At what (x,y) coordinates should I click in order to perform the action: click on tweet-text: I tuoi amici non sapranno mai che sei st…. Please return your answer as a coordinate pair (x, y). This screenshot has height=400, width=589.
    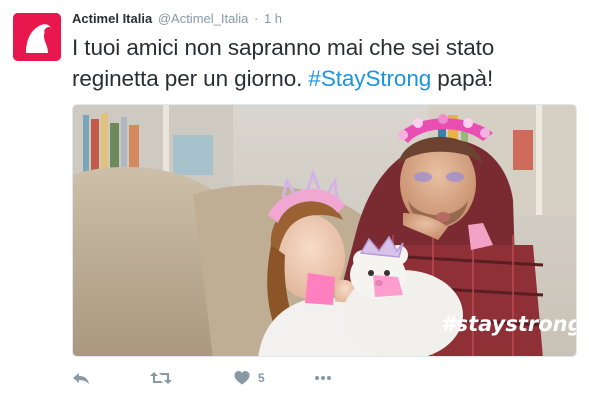
    Looking at the image, I should click on (324, 63).